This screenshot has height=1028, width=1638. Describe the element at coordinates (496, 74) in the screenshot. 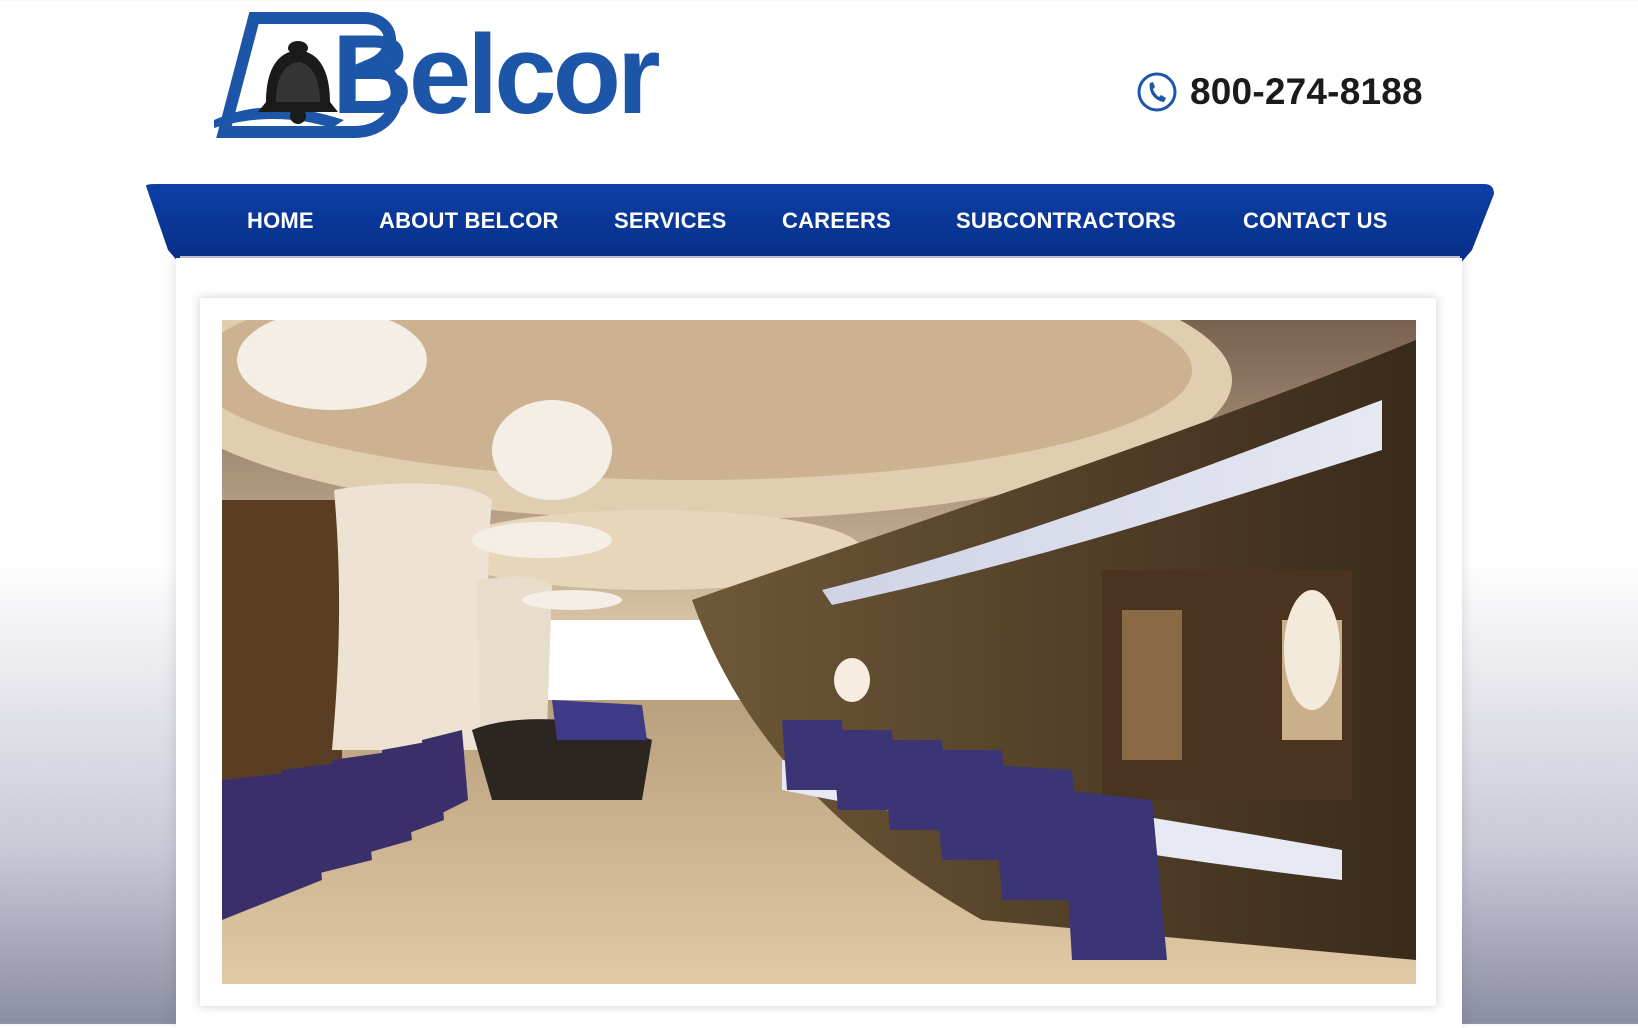

I see `logo-wordmark: Belcor` at that location.